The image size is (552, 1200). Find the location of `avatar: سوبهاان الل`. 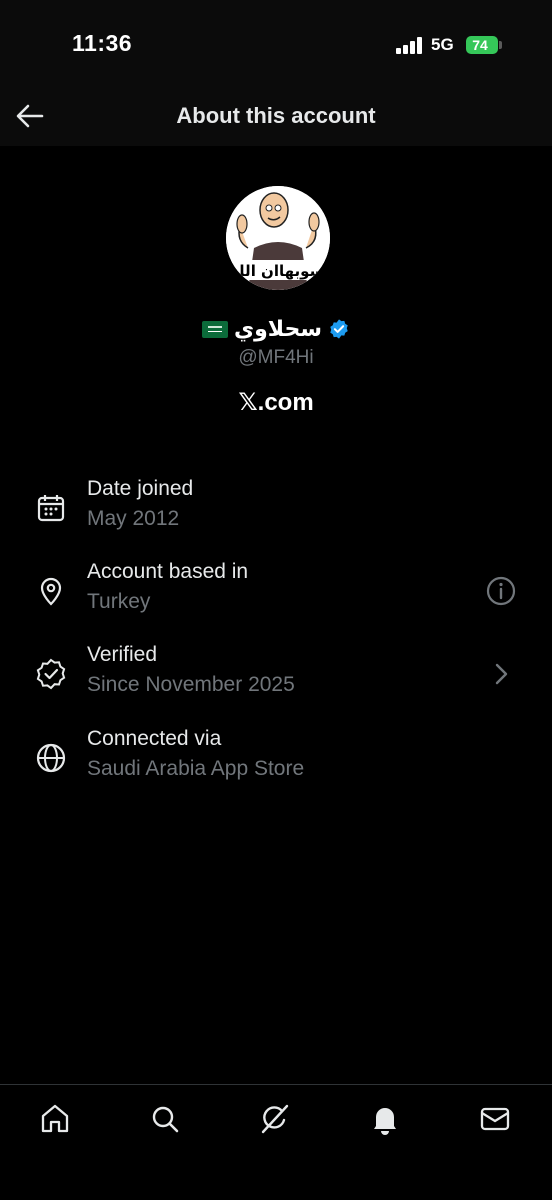

avatar: سوبهاان الل is located at coordinates (278, 238).